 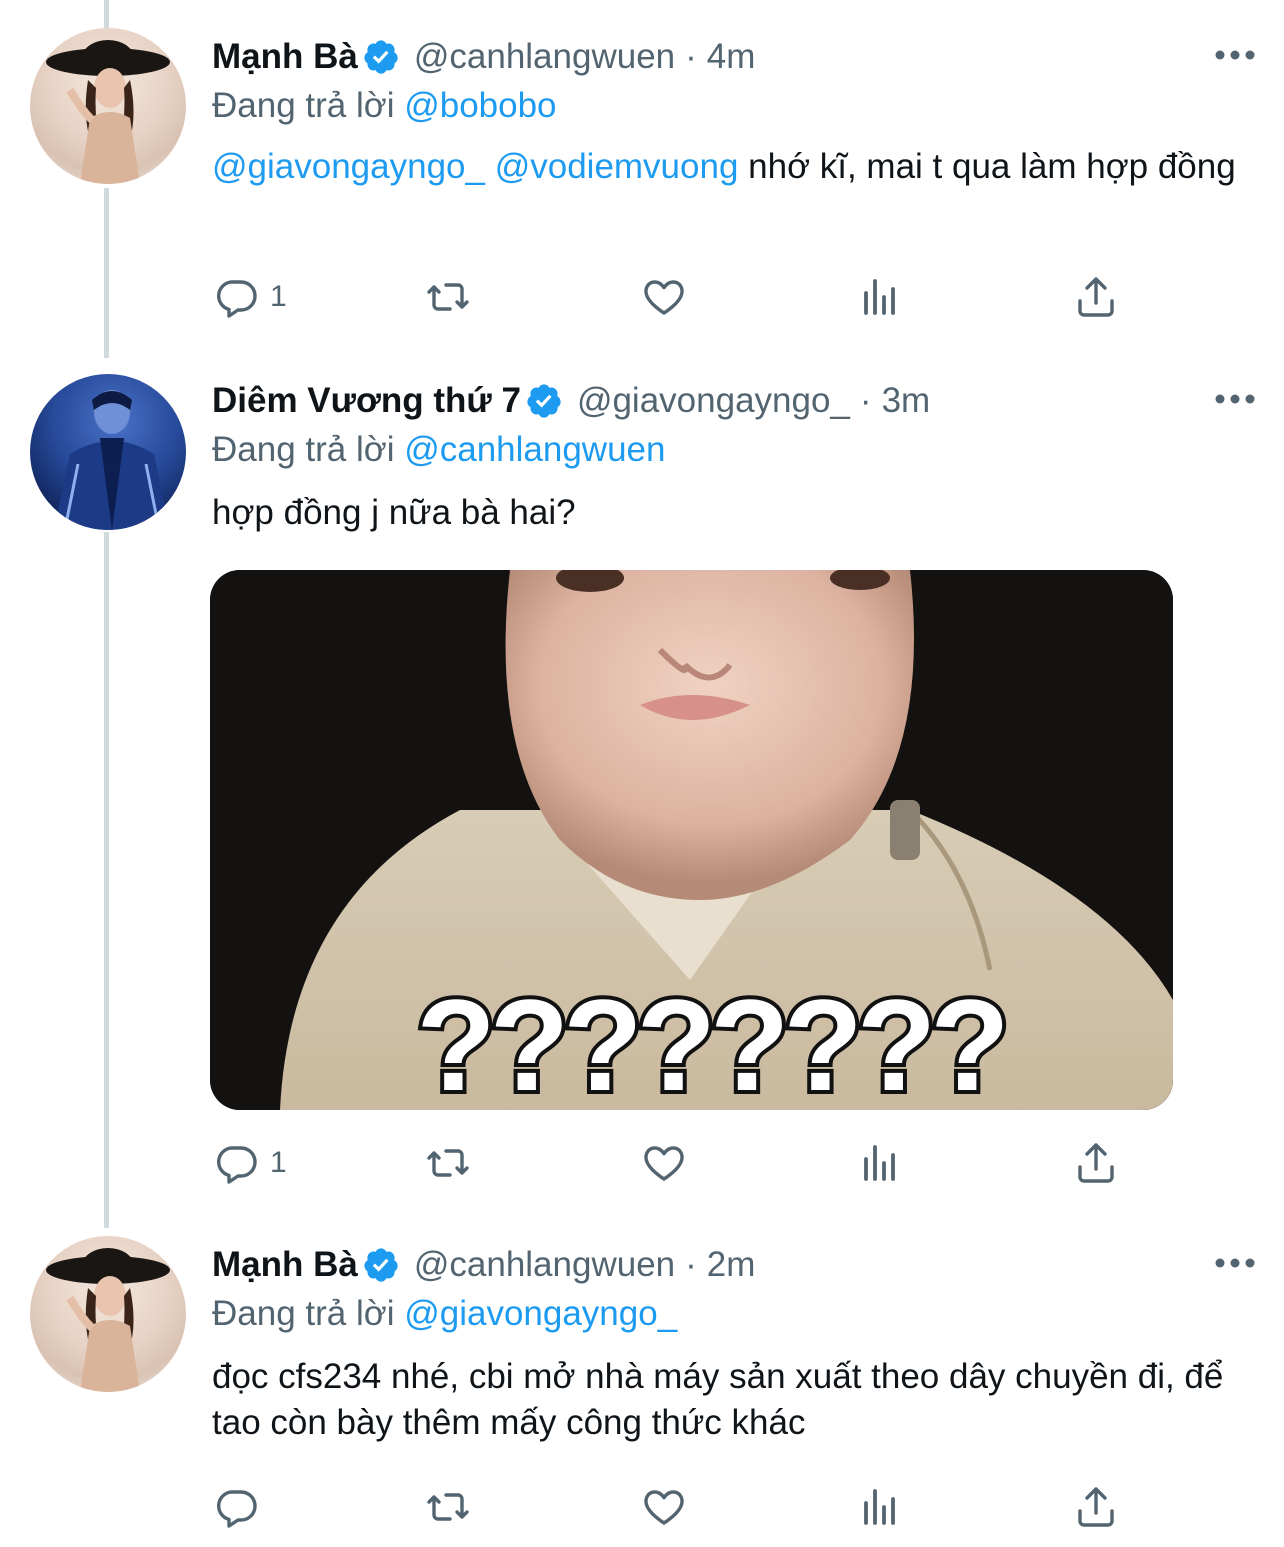 I want to click on timestamp: 2m, so click(x=731, y=1265).